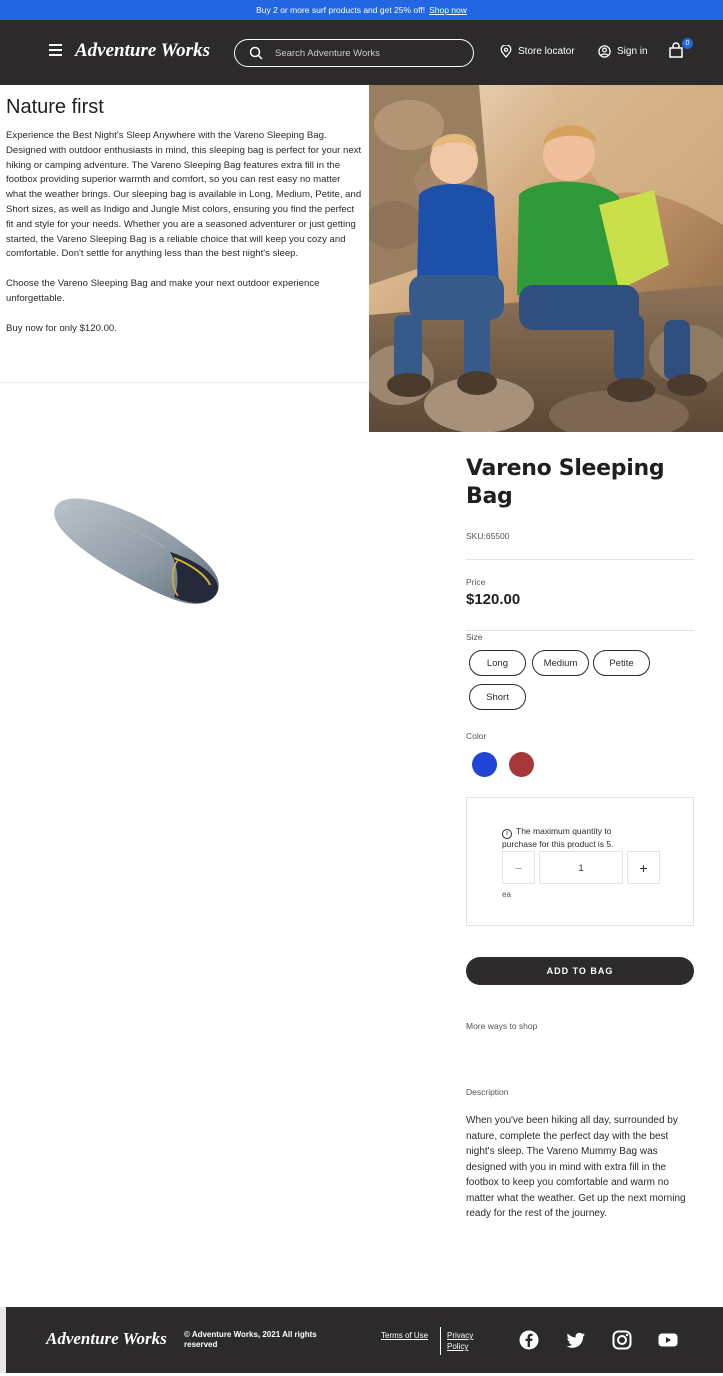  Describe the element at coordinates (406, 1335) in the screenshot. I see `terms-of-use-link: Terms of Use` at that location.